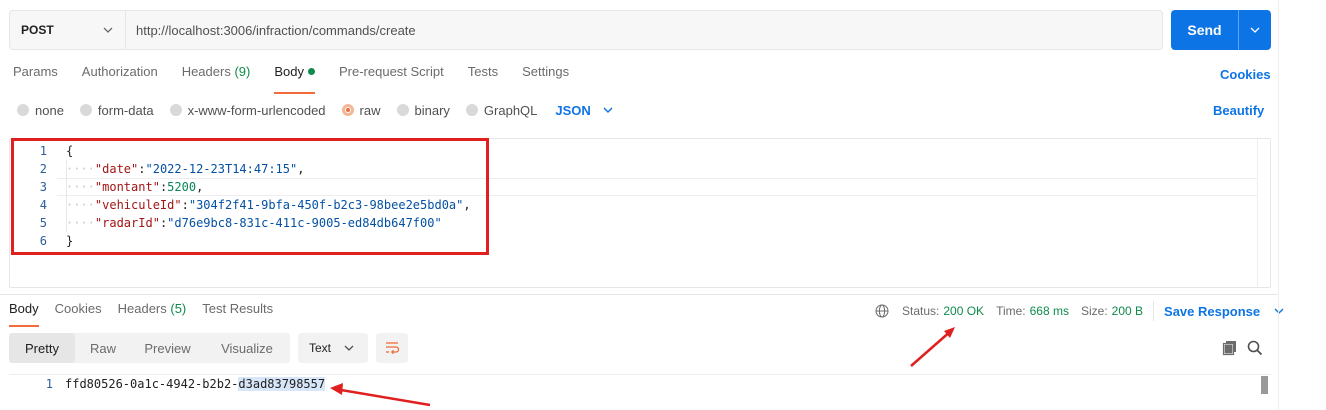  What do you see at coordinates (931, 348) in the screenshot?
I see `annotation-arrow-status` at bounding box center [931, 348].